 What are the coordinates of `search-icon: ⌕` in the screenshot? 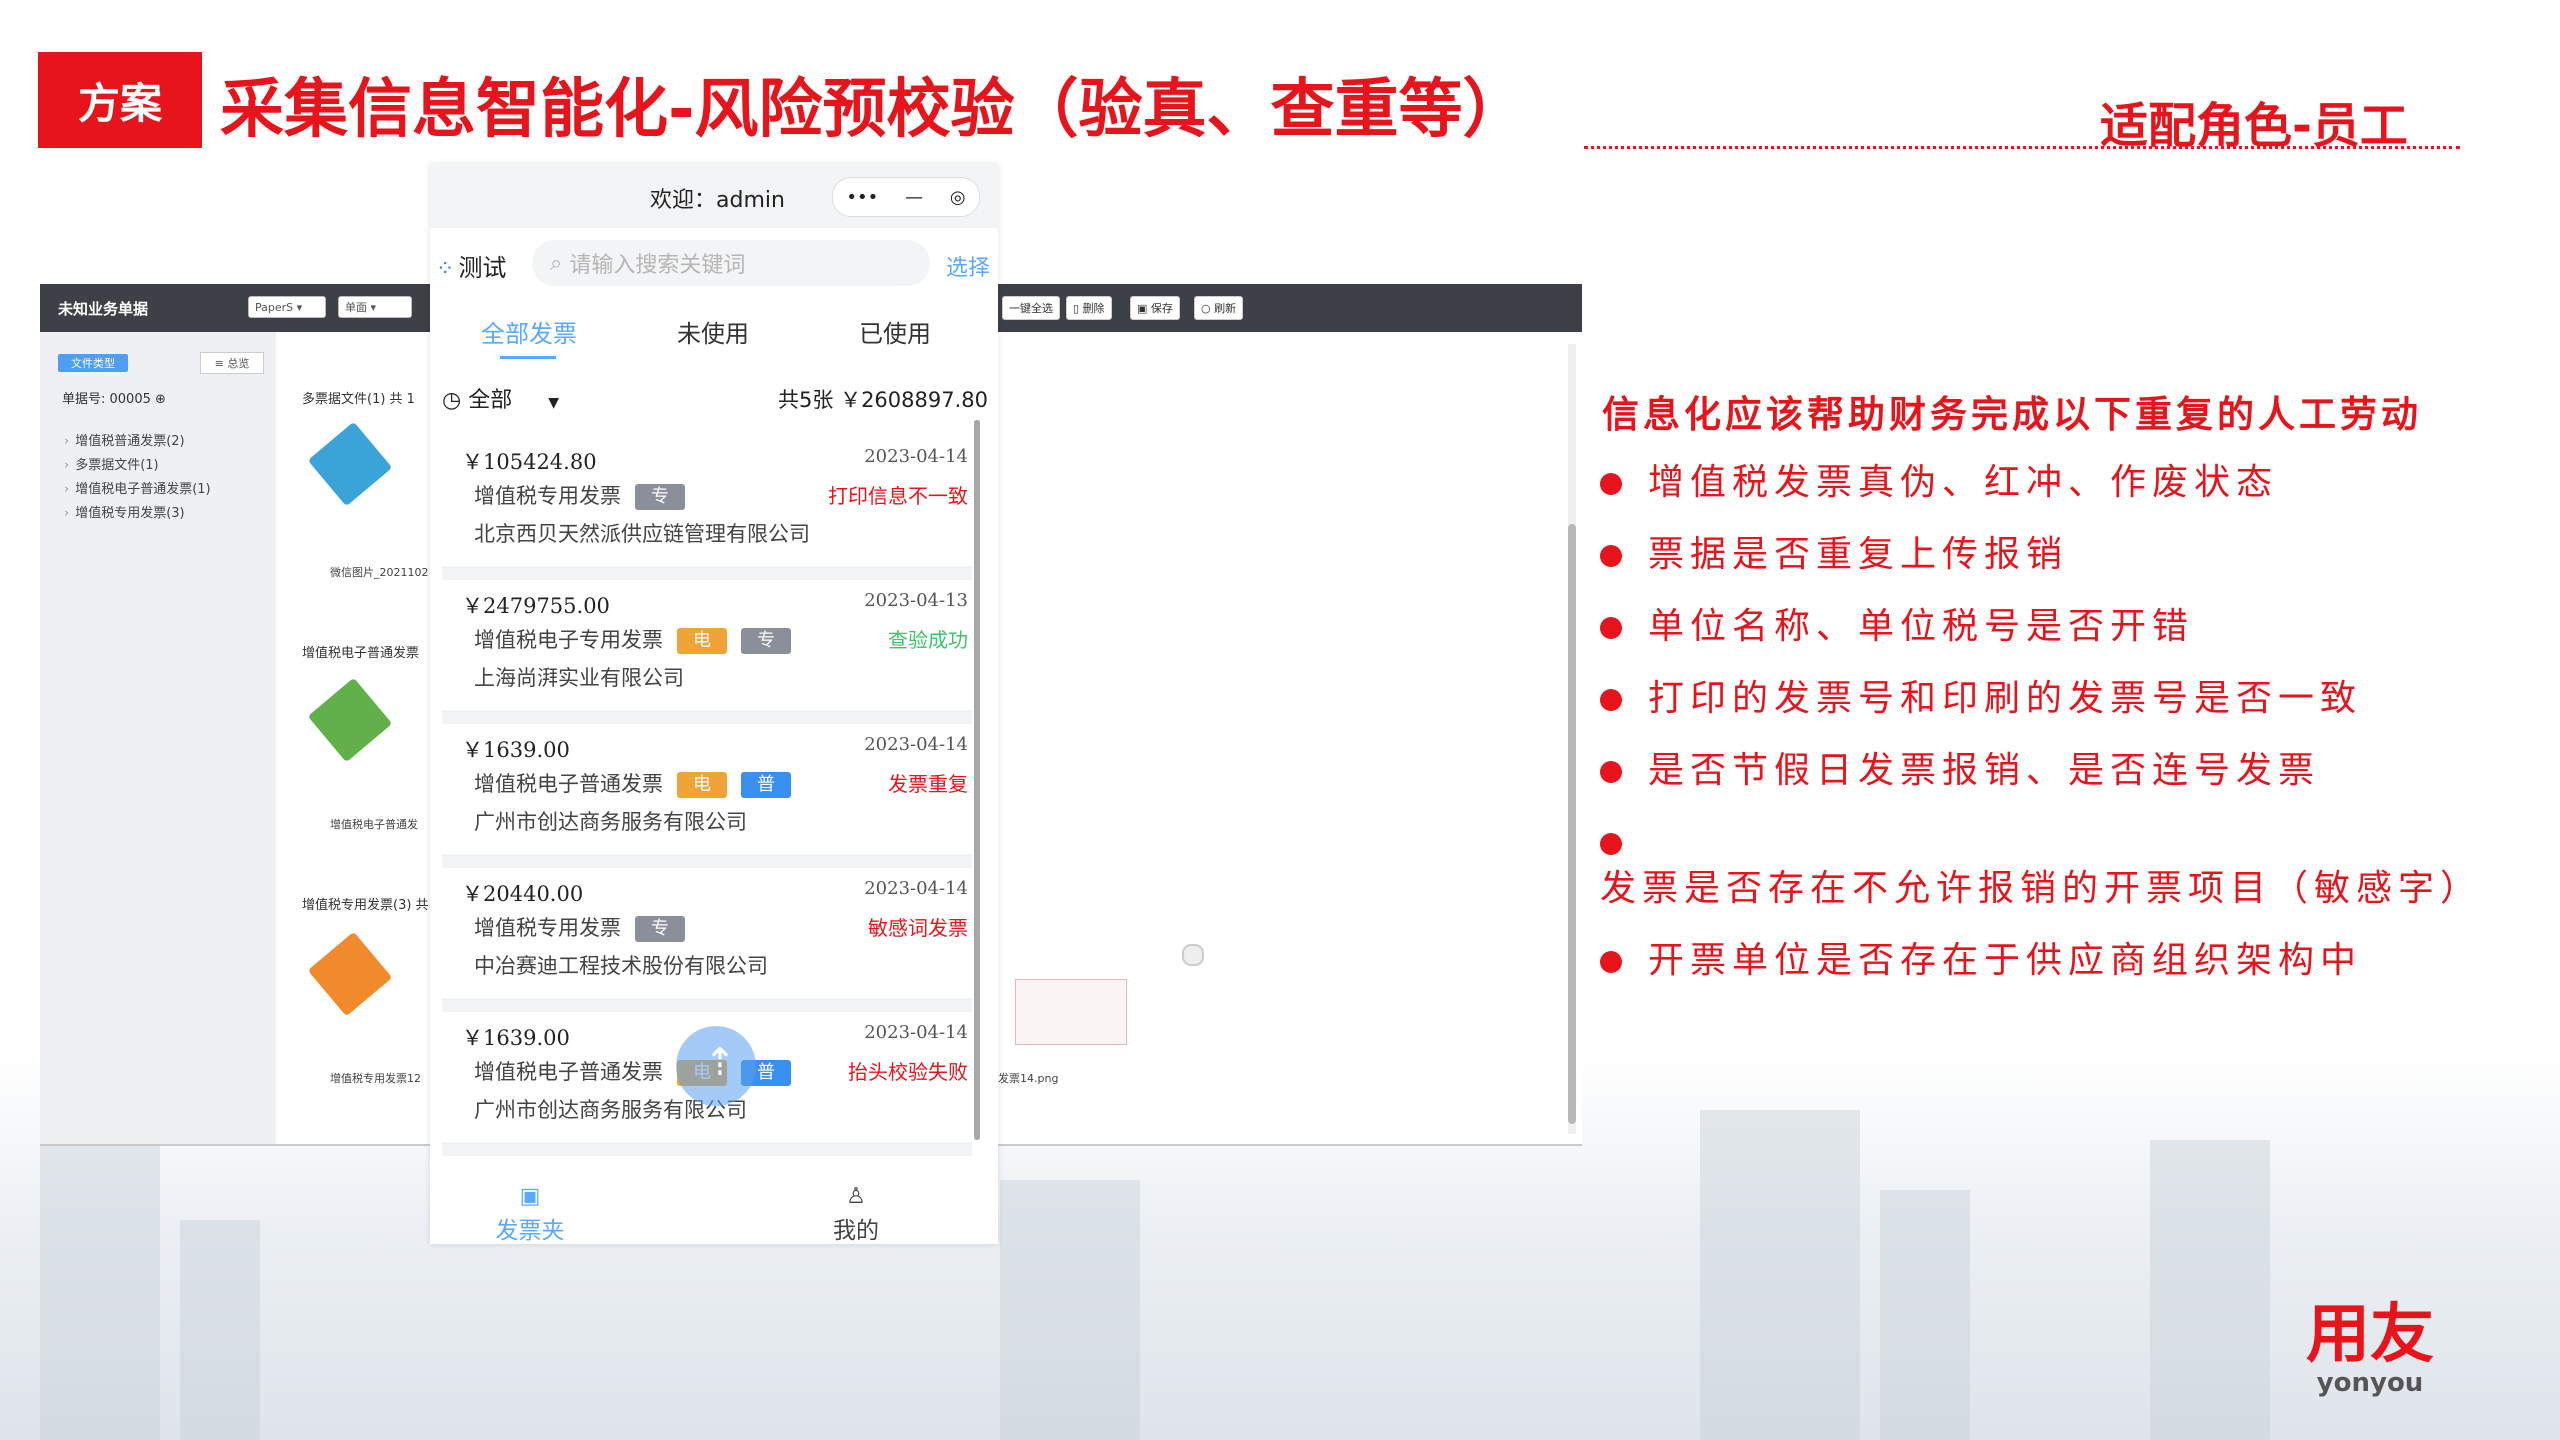 It's located at (560, 263).